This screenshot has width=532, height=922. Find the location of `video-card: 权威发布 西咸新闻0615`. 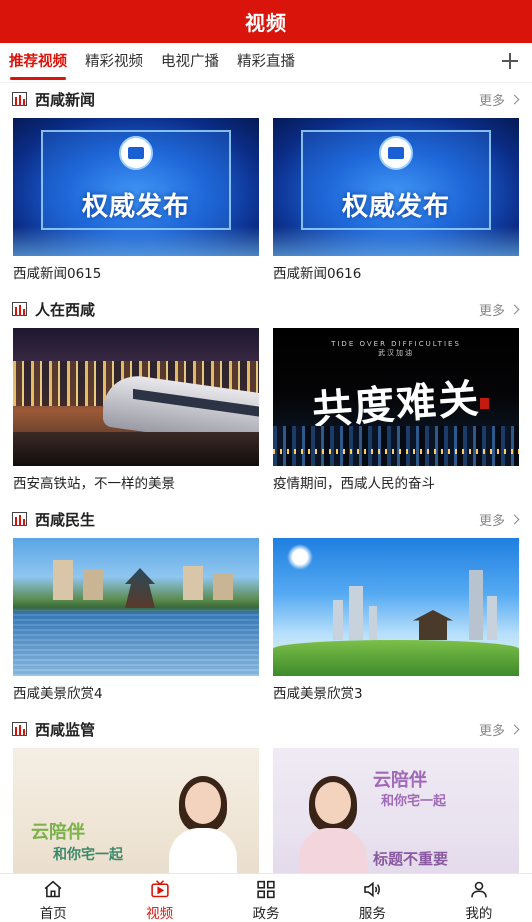

video-card: 权威发布 西咸新闻0615 is located at coordinates (136, 200).